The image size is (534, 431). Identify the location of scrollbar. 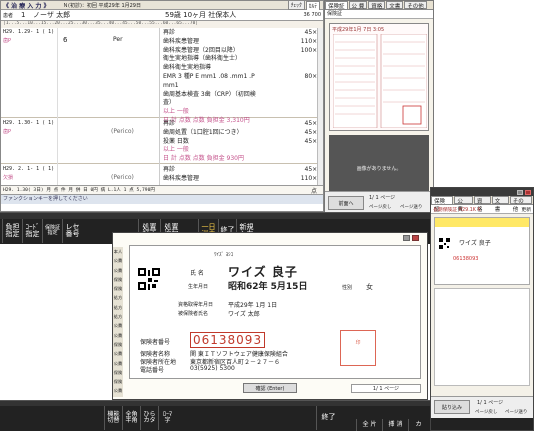
(320, 106).